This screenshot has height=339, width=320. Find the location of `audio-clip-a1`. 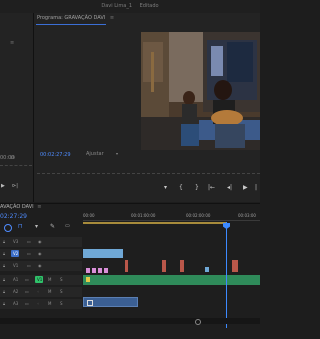

audio-clip-a1 is located at coordinates (171, 280).